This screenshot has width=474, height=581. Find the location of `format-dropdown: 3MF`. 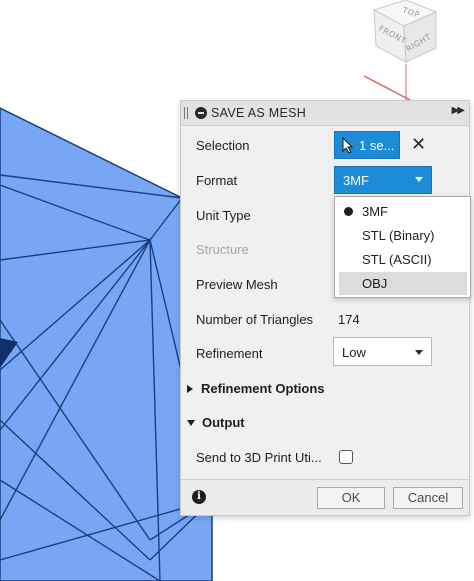

format-dropdown: 3MF is located at coordinates (383, 180).